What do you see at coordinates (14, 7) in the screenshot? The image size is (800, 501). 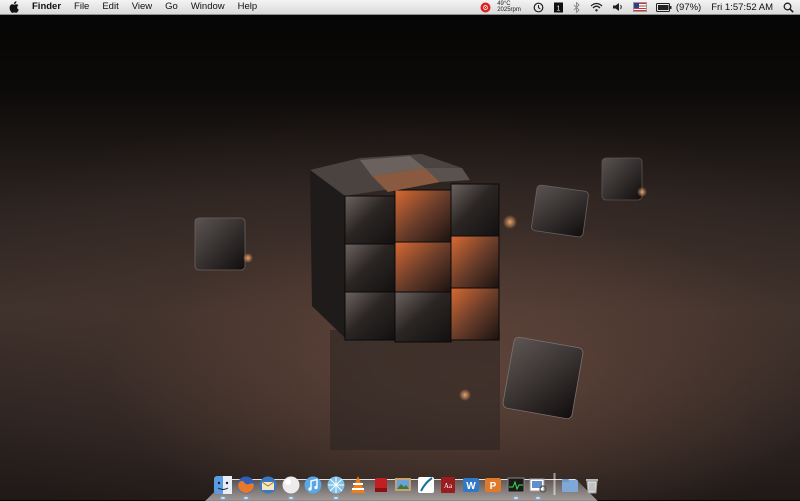 I see `apple-menu-icon` at bounding box center [14, 7].